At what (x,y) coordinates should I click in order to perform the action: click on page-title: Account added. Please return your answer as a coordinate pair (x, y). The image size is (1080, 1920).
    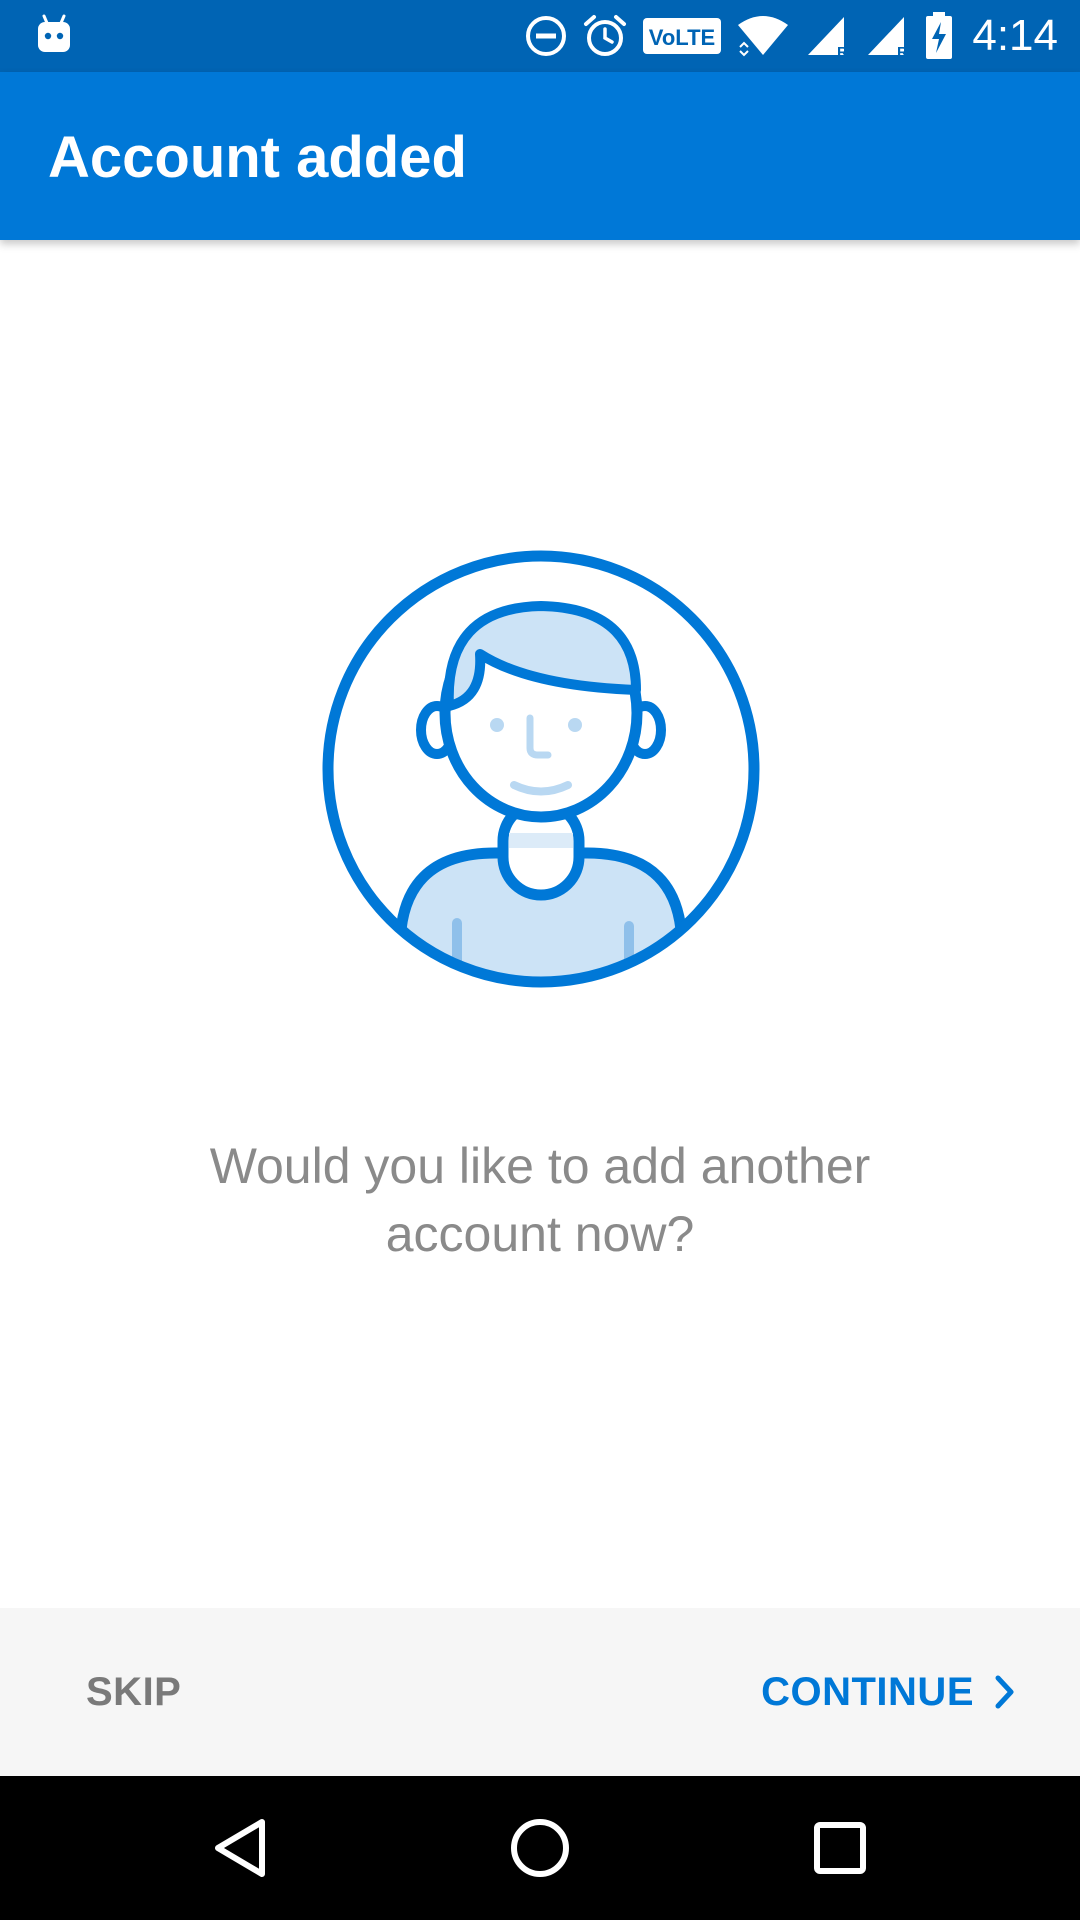
    Looking at the image, I should click on (257, 157).